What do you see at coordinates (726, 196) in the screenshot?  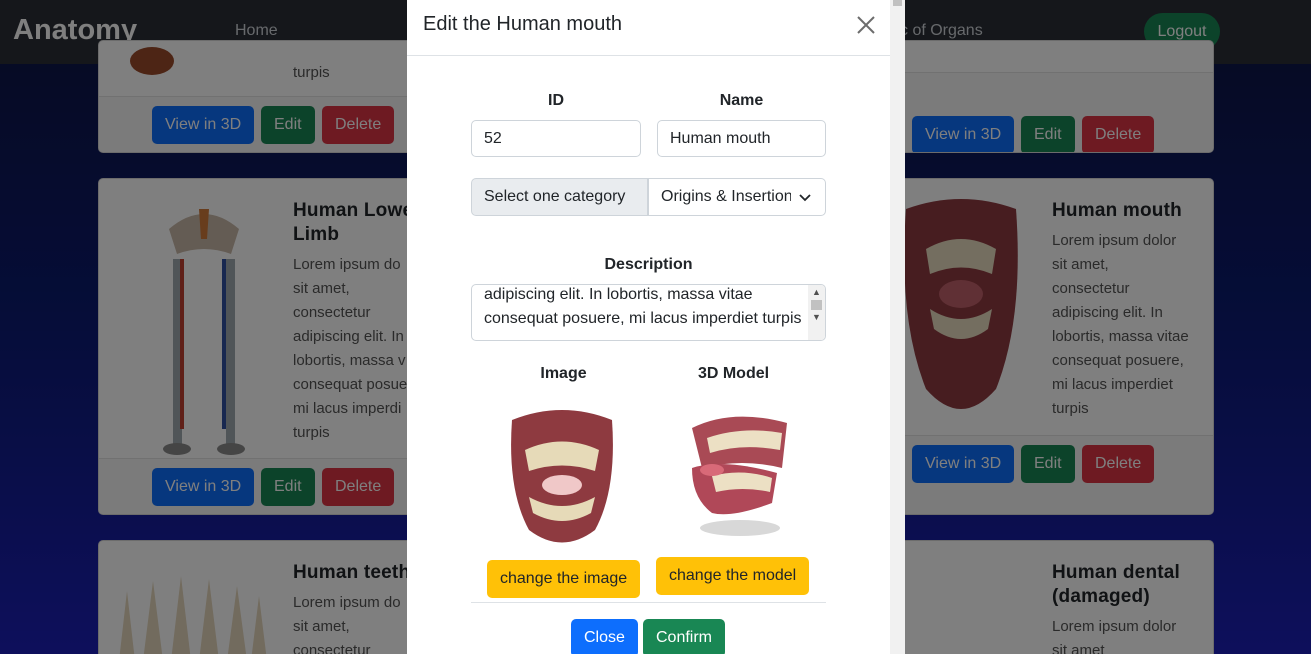 I see `category-selected-value: Origins & Insertions` at bounding box center [726, 196].